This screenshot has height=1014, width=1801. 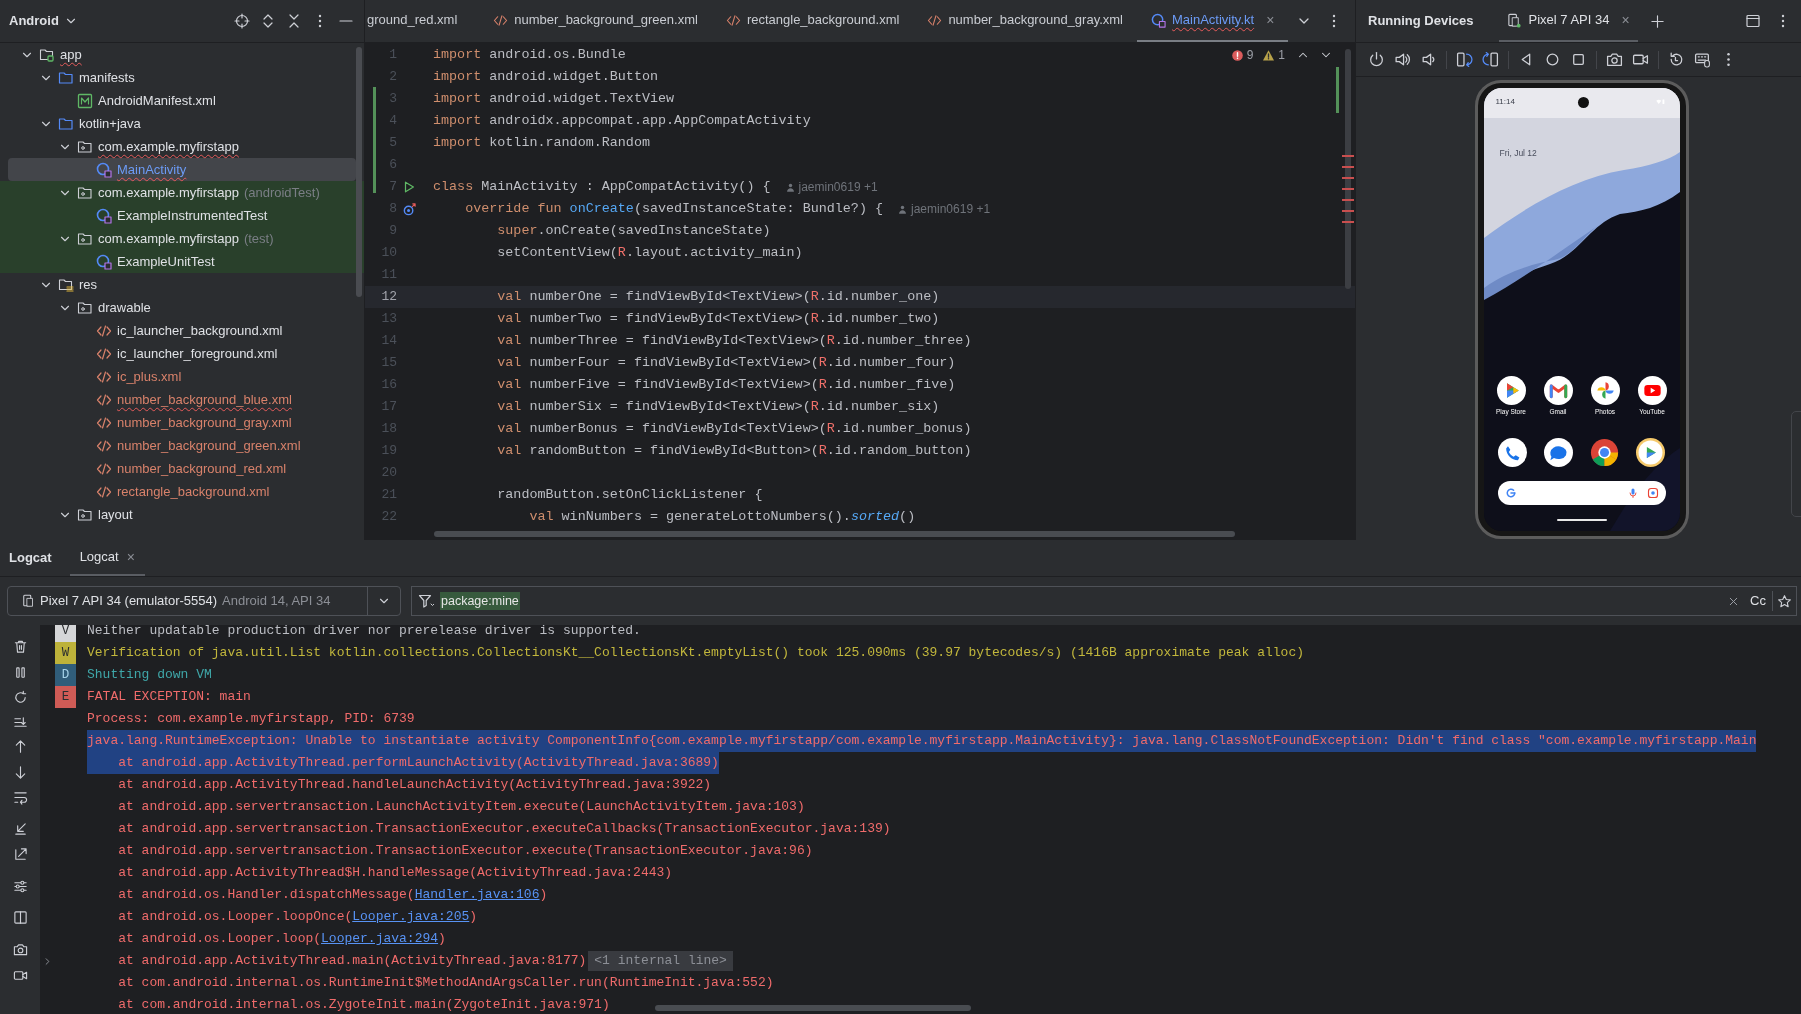 What do you see at coordinates (65, 653) in the screenshot?
I see `level-badge: W` at bounding box center [65, 653].